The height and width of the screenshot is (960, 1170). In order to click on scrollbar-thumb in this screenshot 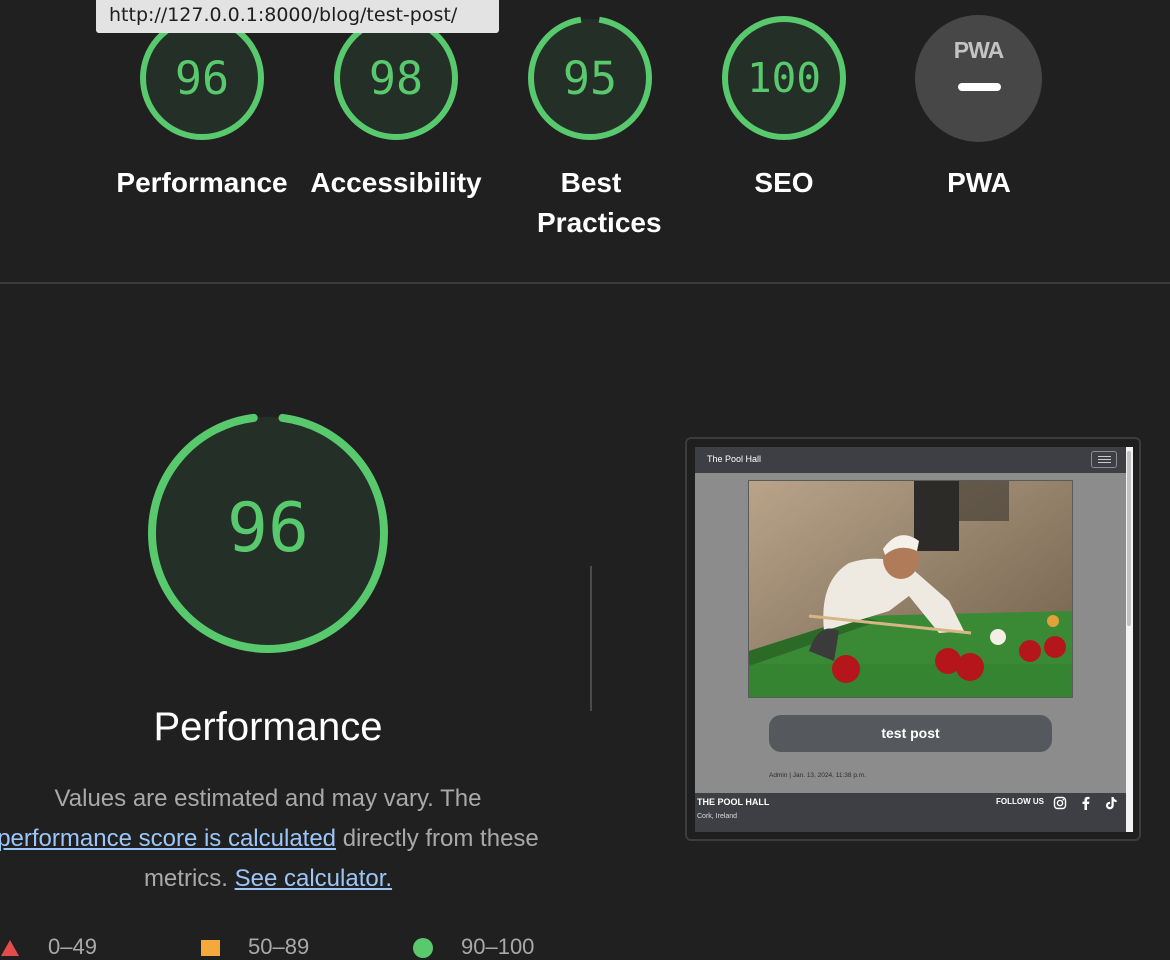, I will do `click(1129, 538)`.